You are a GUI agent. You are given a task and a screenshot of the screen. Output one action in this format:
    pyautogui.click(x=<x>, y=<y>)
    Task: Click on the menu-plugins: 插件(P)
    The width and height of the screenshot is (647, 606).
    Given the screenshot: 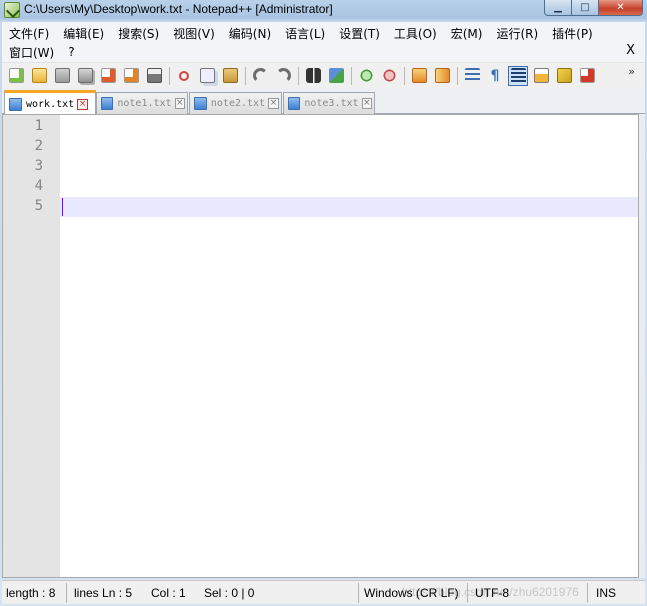 What is the action you would take?
    pyautogui.click(x=572, y=33)
    